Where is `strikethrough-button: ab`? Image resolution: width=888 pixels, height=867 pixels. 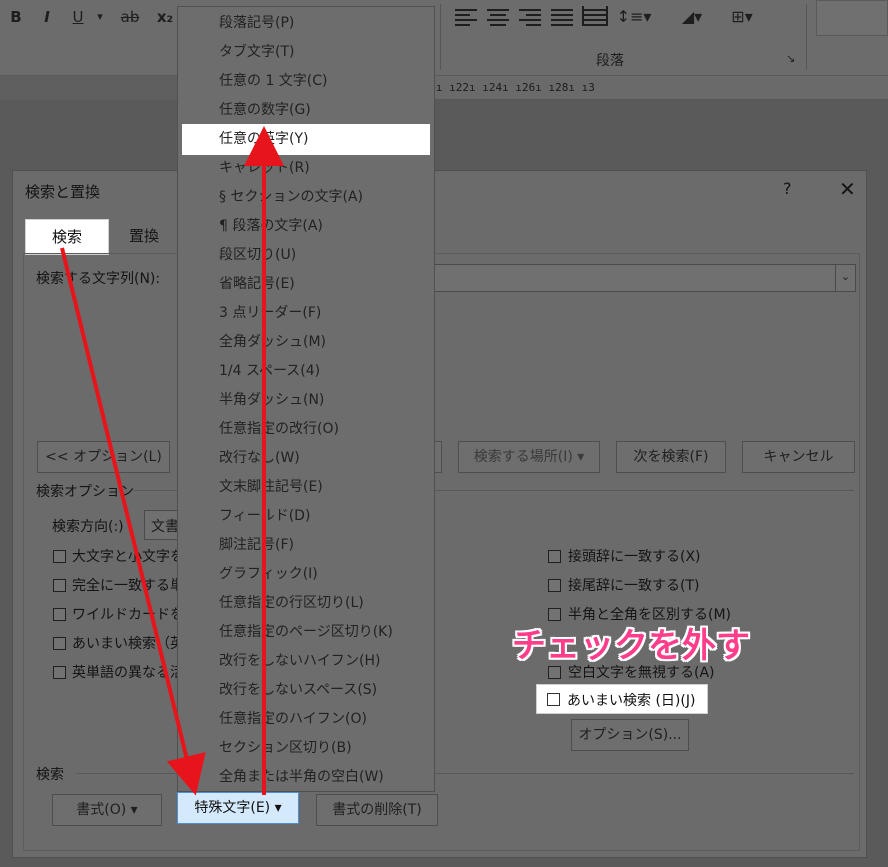 strikethrough-button: ab is located at coordinates (130, 17).